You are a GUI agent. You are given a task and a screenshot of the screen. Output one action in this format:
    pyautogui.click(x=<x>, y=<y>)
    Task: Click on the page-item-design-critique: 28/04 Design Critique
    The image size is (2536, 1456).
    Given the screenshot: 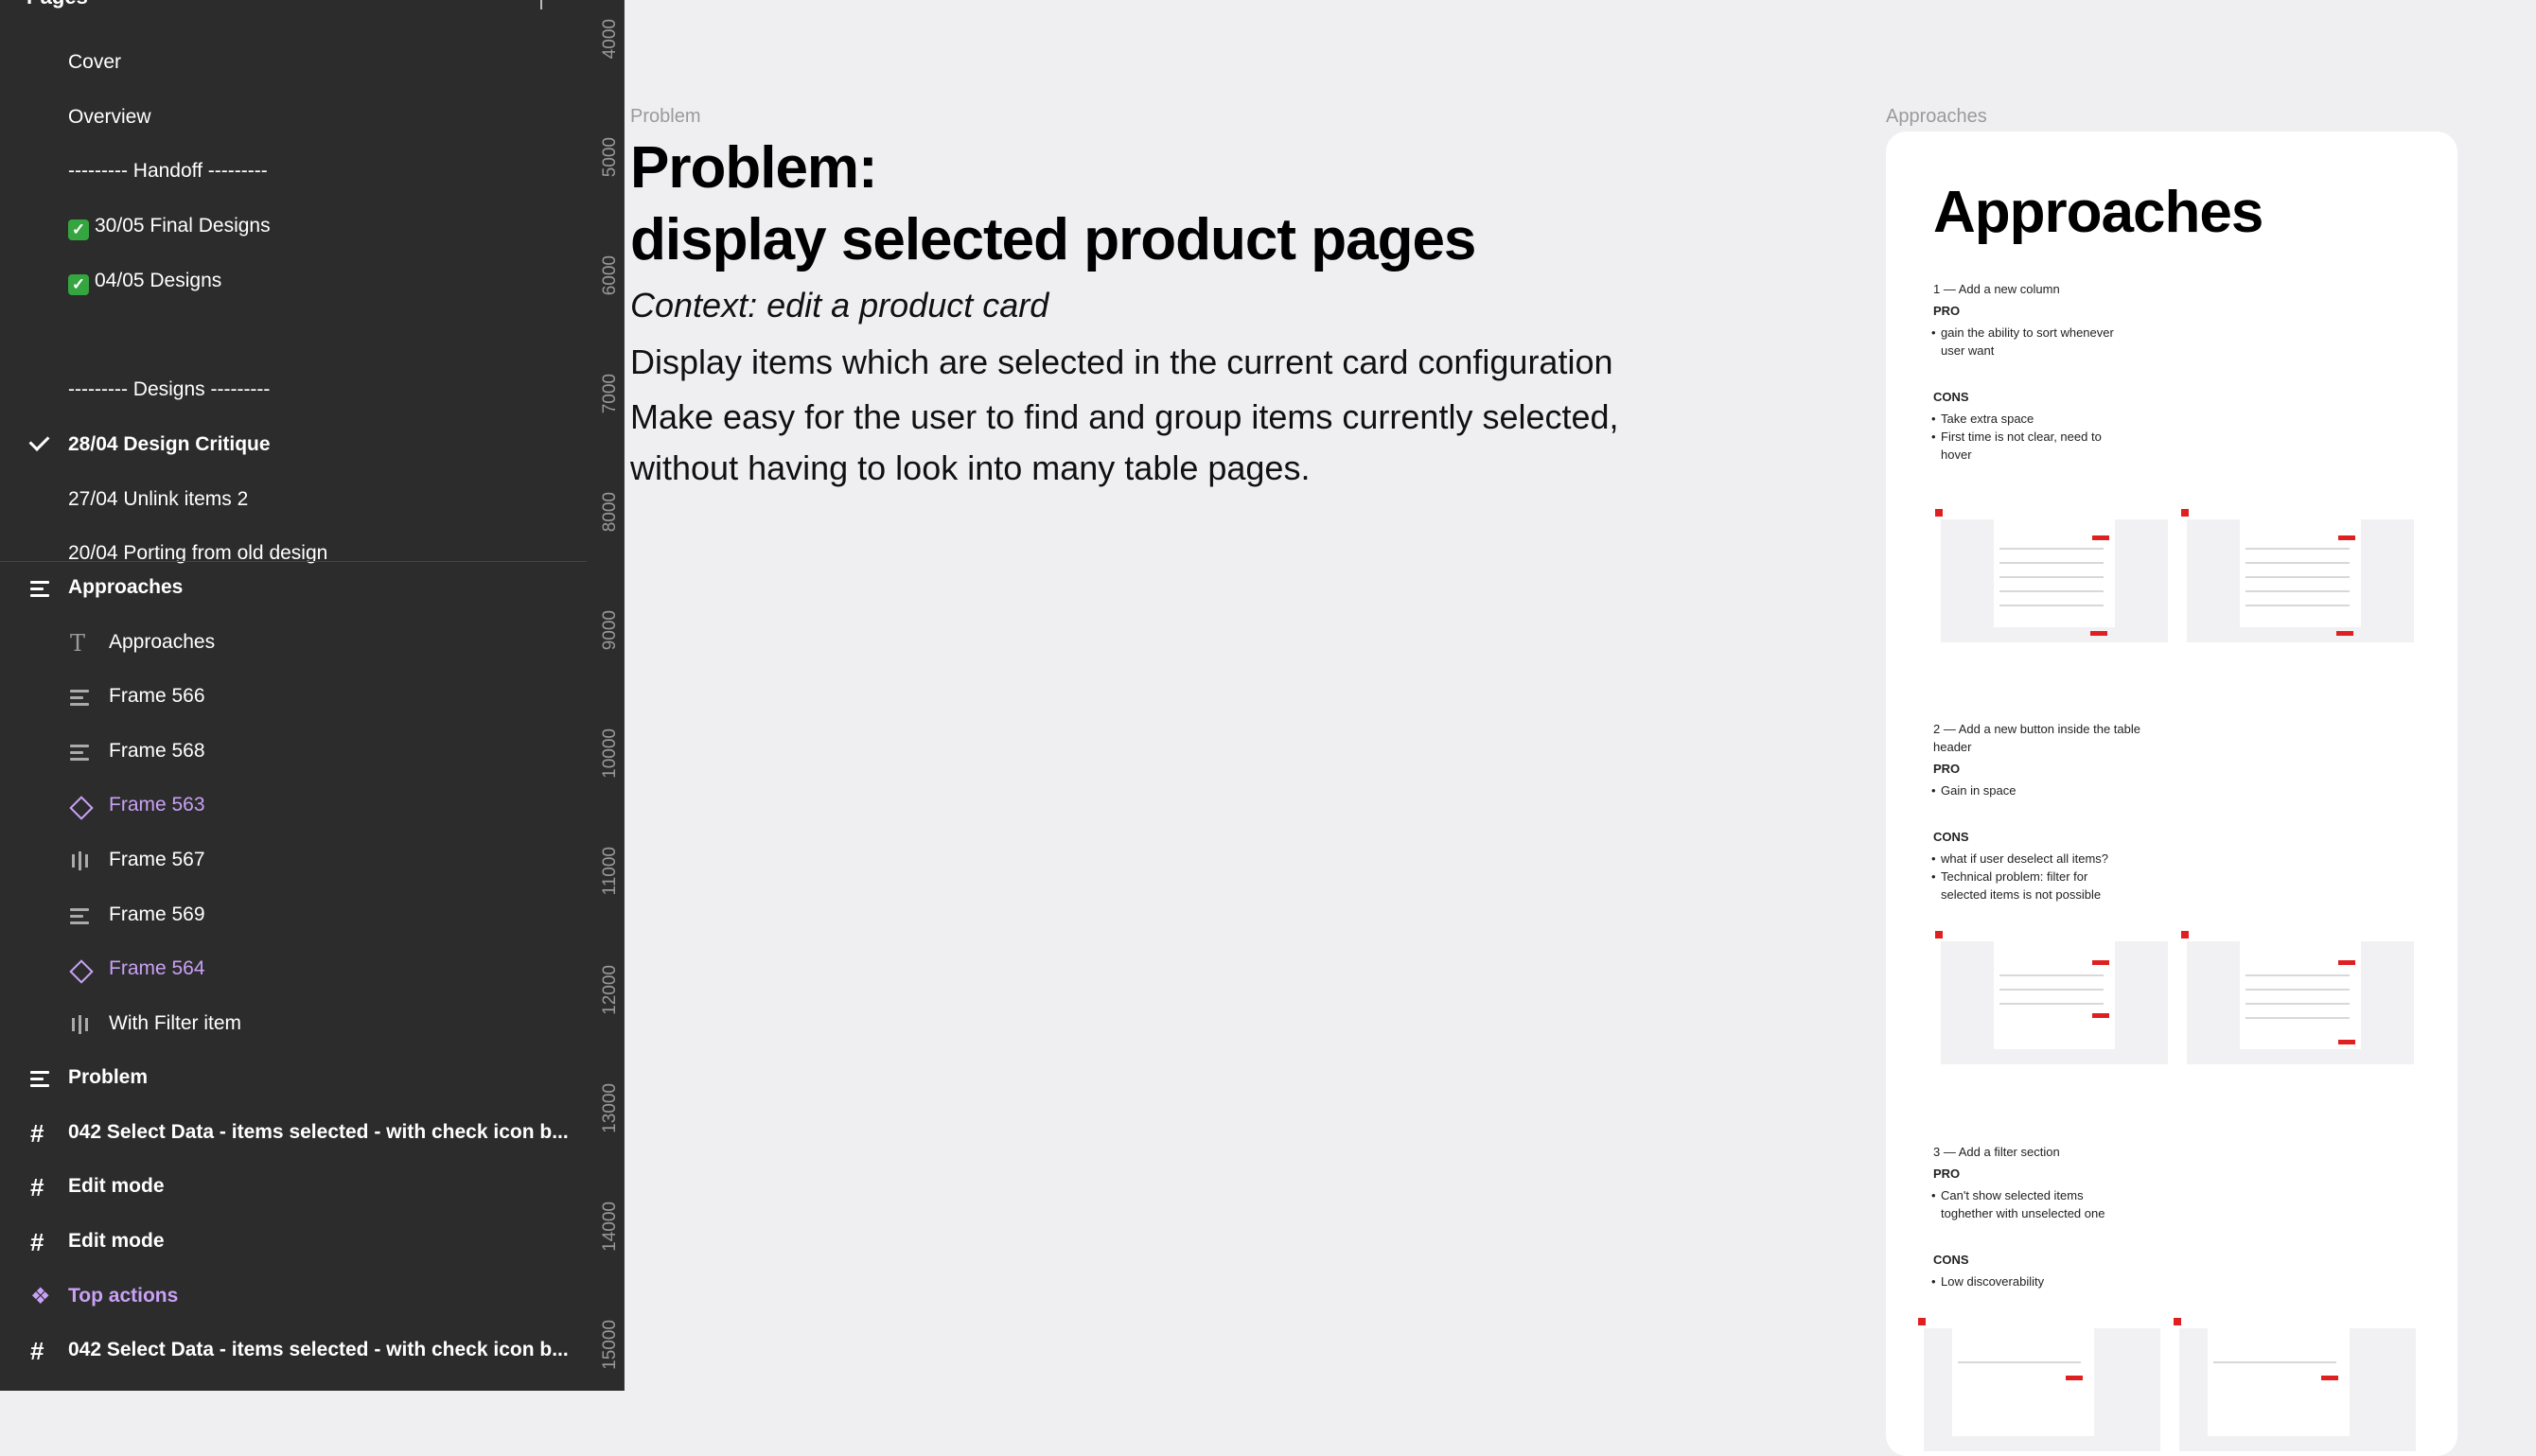 What is the action you would take?
    pyautogui.click(x=294, y=445)
    